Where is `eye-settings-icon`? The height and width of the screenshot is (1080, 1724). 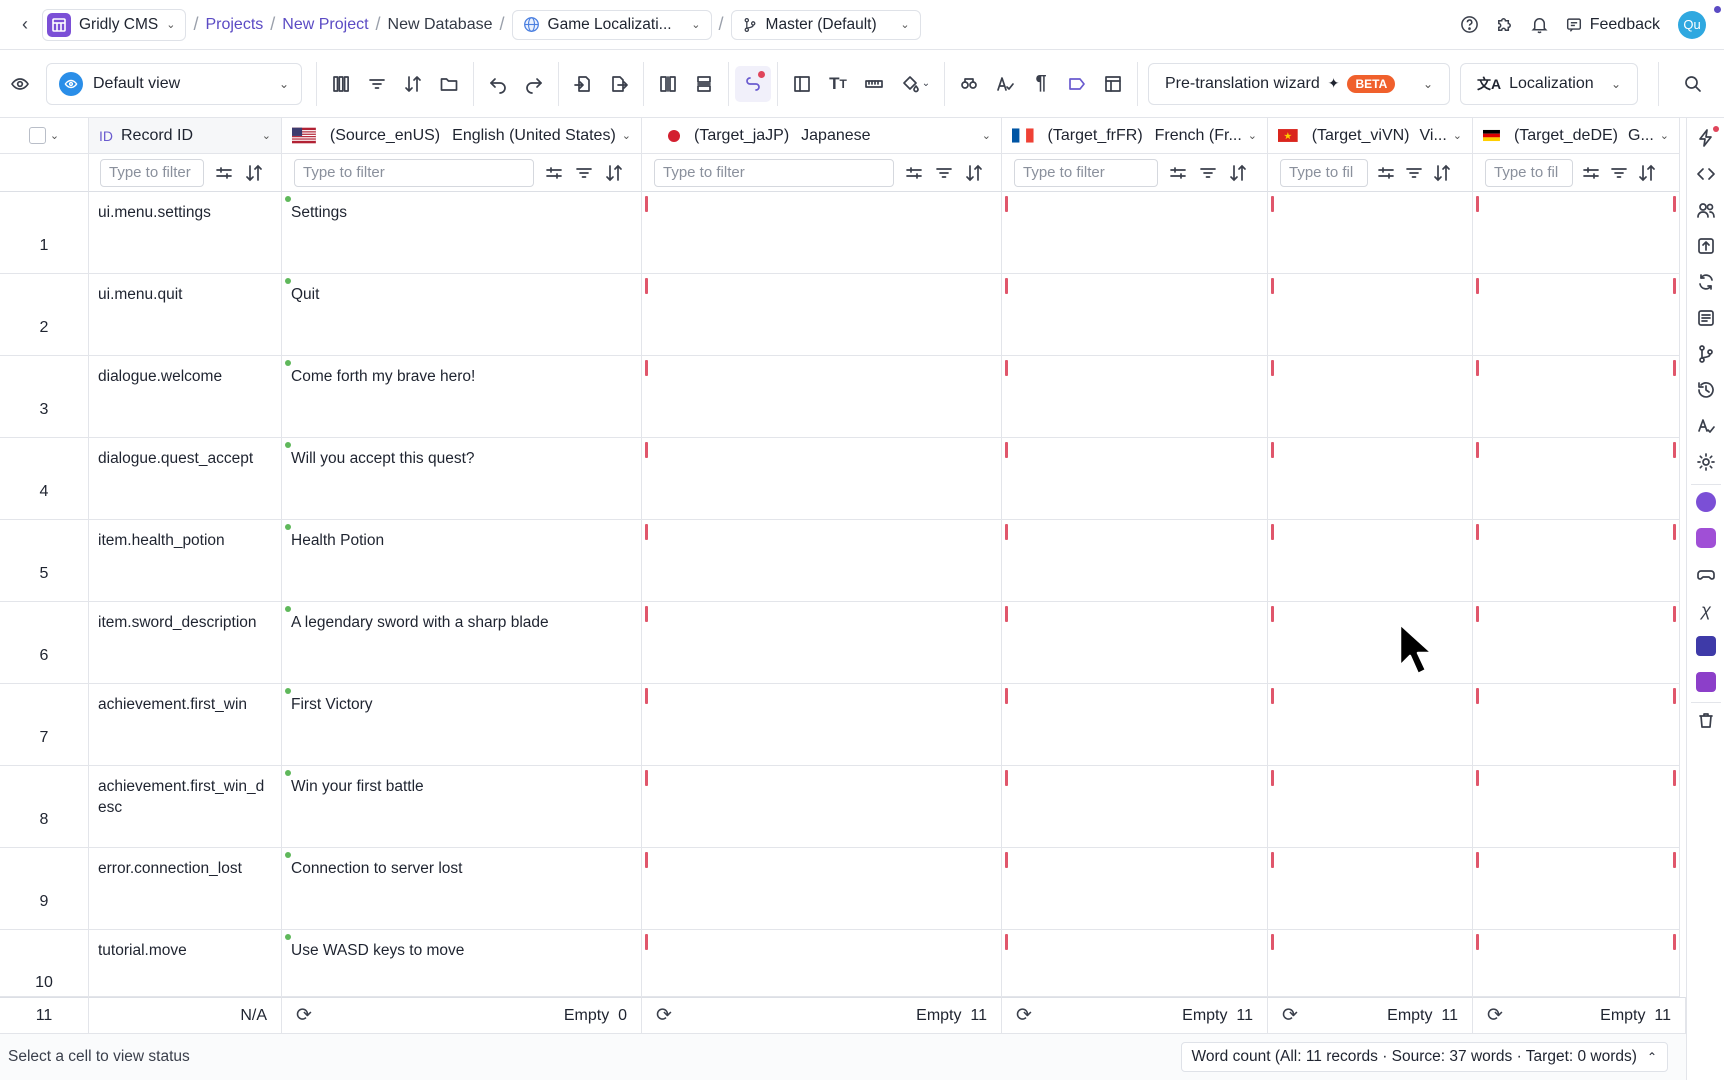
eye-settings-icon is located at coordinates (20, 84).